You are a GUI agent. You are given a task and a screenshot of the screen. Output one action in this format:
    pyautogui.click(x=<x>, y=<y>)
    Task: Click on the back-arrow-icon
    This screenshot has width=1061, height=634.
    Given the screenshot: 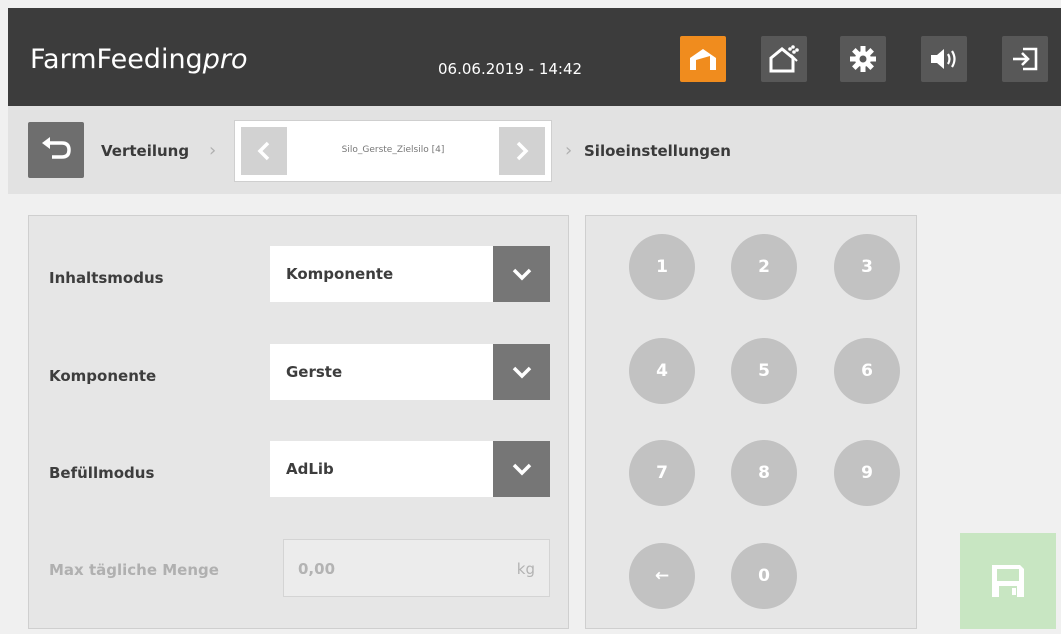 What is the action you would take?
    pyautogui.click(x=56, y=148)
    